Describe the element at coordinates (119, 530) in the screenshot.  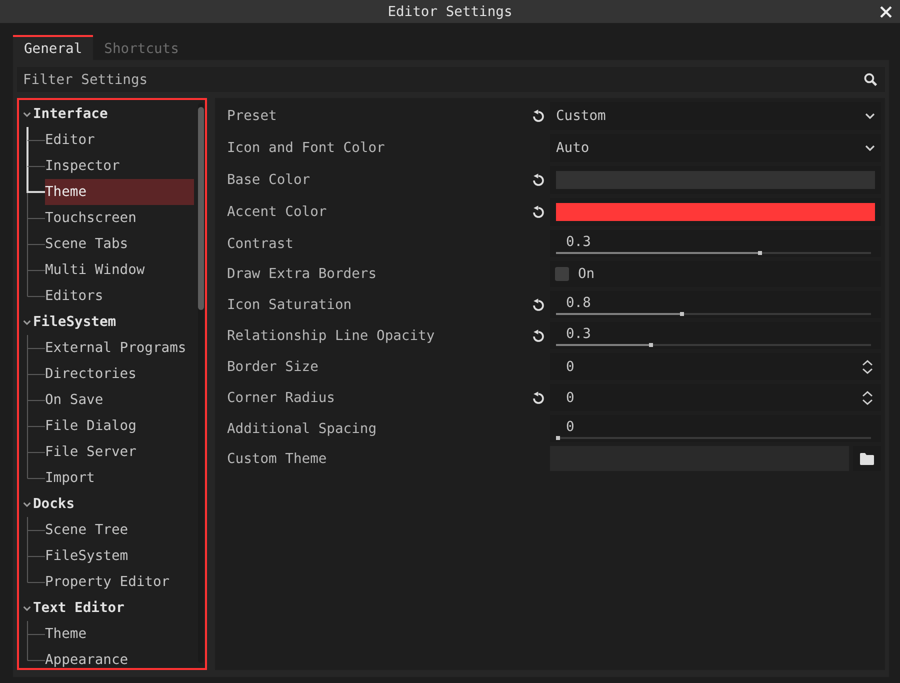
I see `tree-item: Scene Tree` at that location.